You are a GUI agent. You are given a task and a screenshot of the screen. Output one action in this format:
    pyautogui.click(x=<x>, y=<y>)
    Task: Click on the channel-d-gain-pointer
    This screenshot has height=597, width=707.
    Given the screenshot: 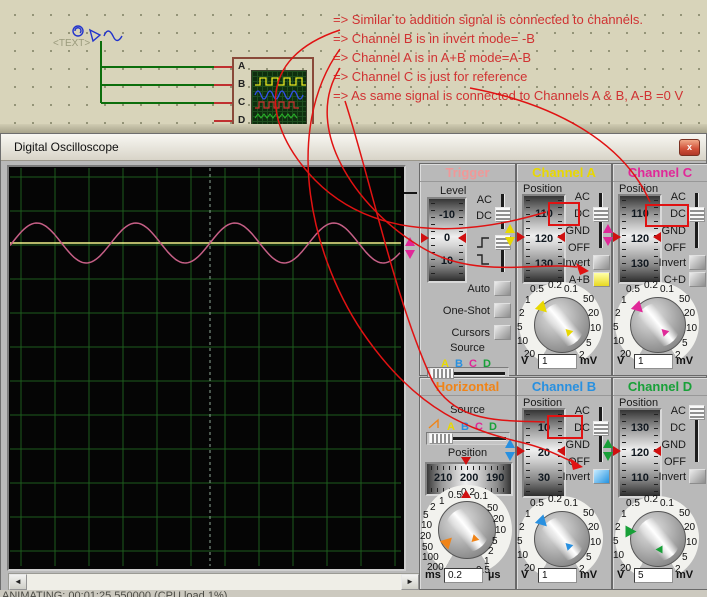 What is the action you would take?
    pyautogui.click(x=631, y=531)
    